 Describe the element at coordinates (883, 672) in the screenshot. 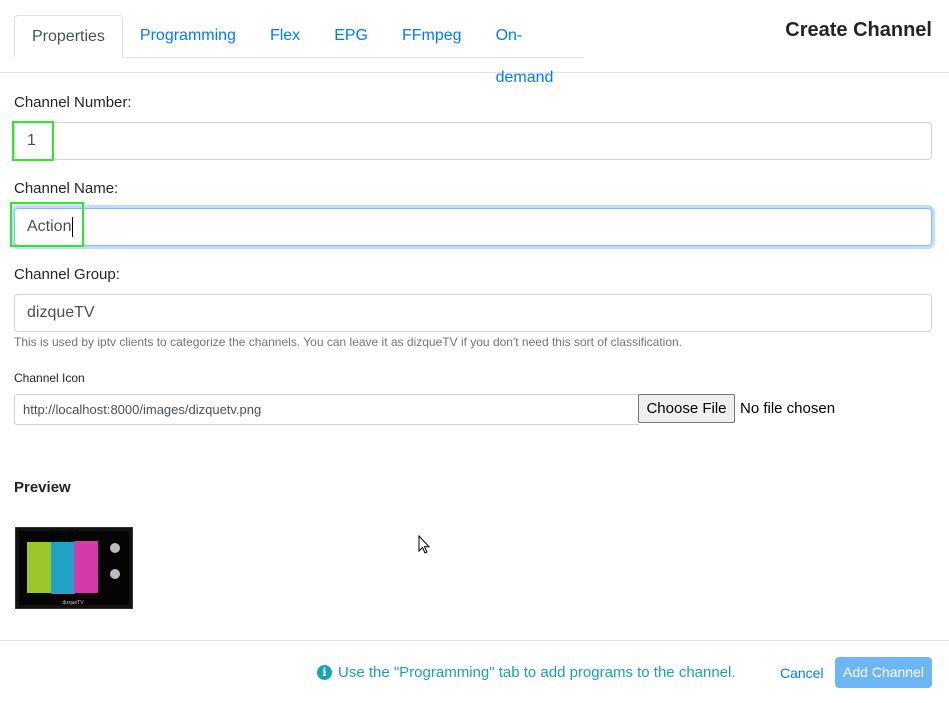

I see `add-channel-button: Add Channel` at that location.